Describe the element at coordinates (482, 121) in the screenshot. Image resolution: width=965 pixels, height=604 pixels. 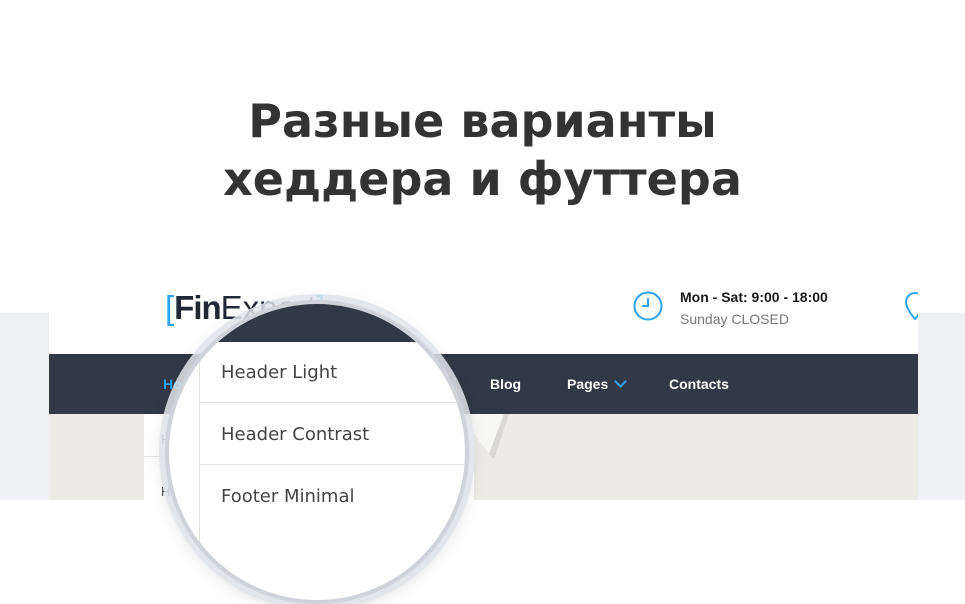
I see `headline-line-1: Разные варианты` at that location.